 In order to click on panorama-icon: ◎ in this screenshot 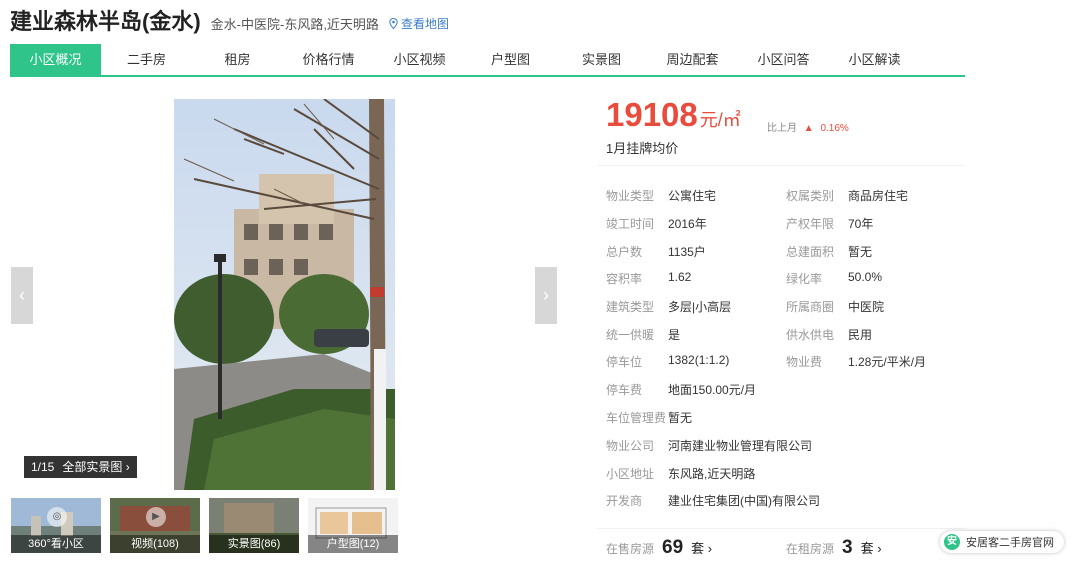, I will do `click(57, 517)`.